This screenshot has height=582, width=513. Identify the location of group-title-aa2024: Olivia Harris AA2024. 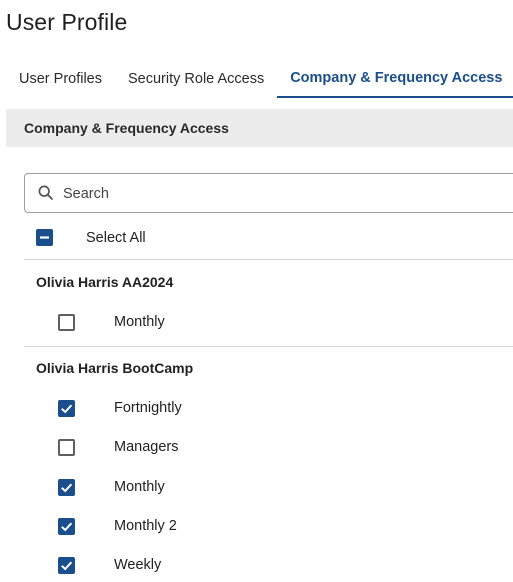
(105, 282).